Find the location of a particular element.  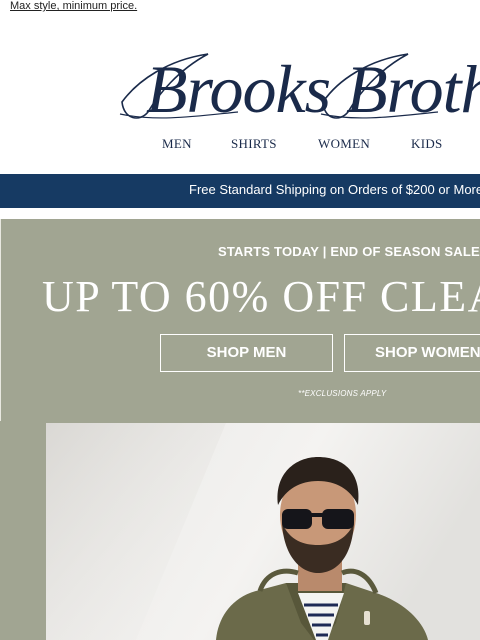

nav-item-men: MEN is located at coordinates (177, 144).